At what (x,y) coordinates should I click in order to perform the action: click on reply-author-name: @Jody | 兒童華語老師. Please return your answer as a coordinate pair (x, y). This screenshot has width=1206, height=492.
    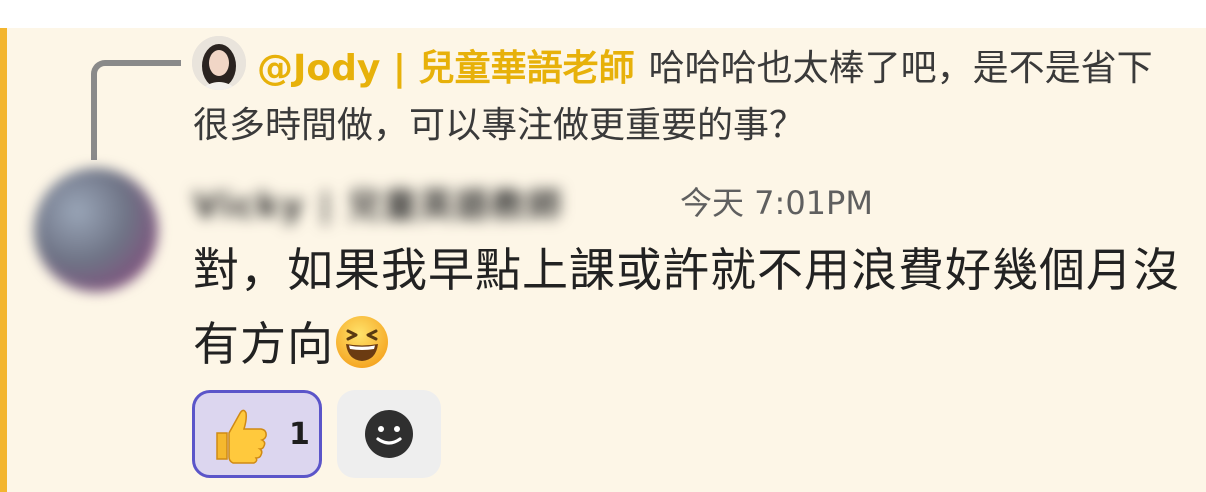
    Looking at the image, I should click on (446, 68).